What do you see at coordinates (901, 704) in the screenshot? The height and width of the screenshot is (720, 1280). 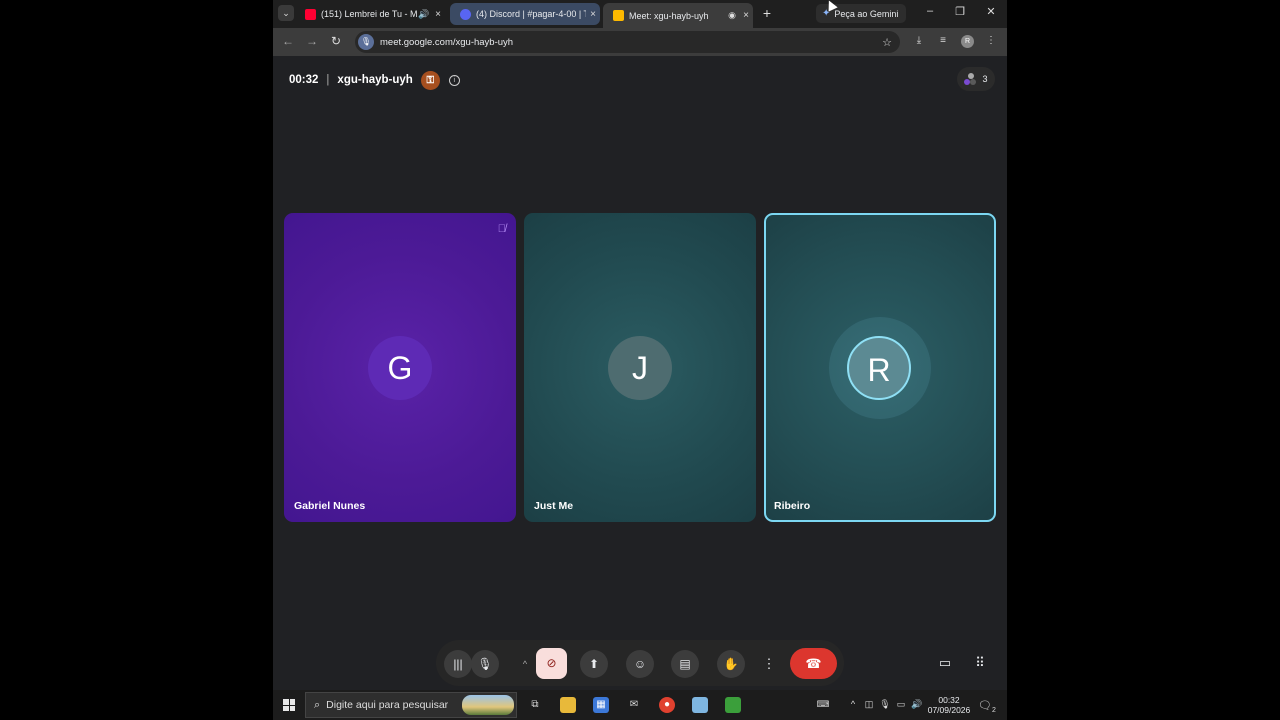 I see `network-icon: ▭` at bounding box center [901, 704].